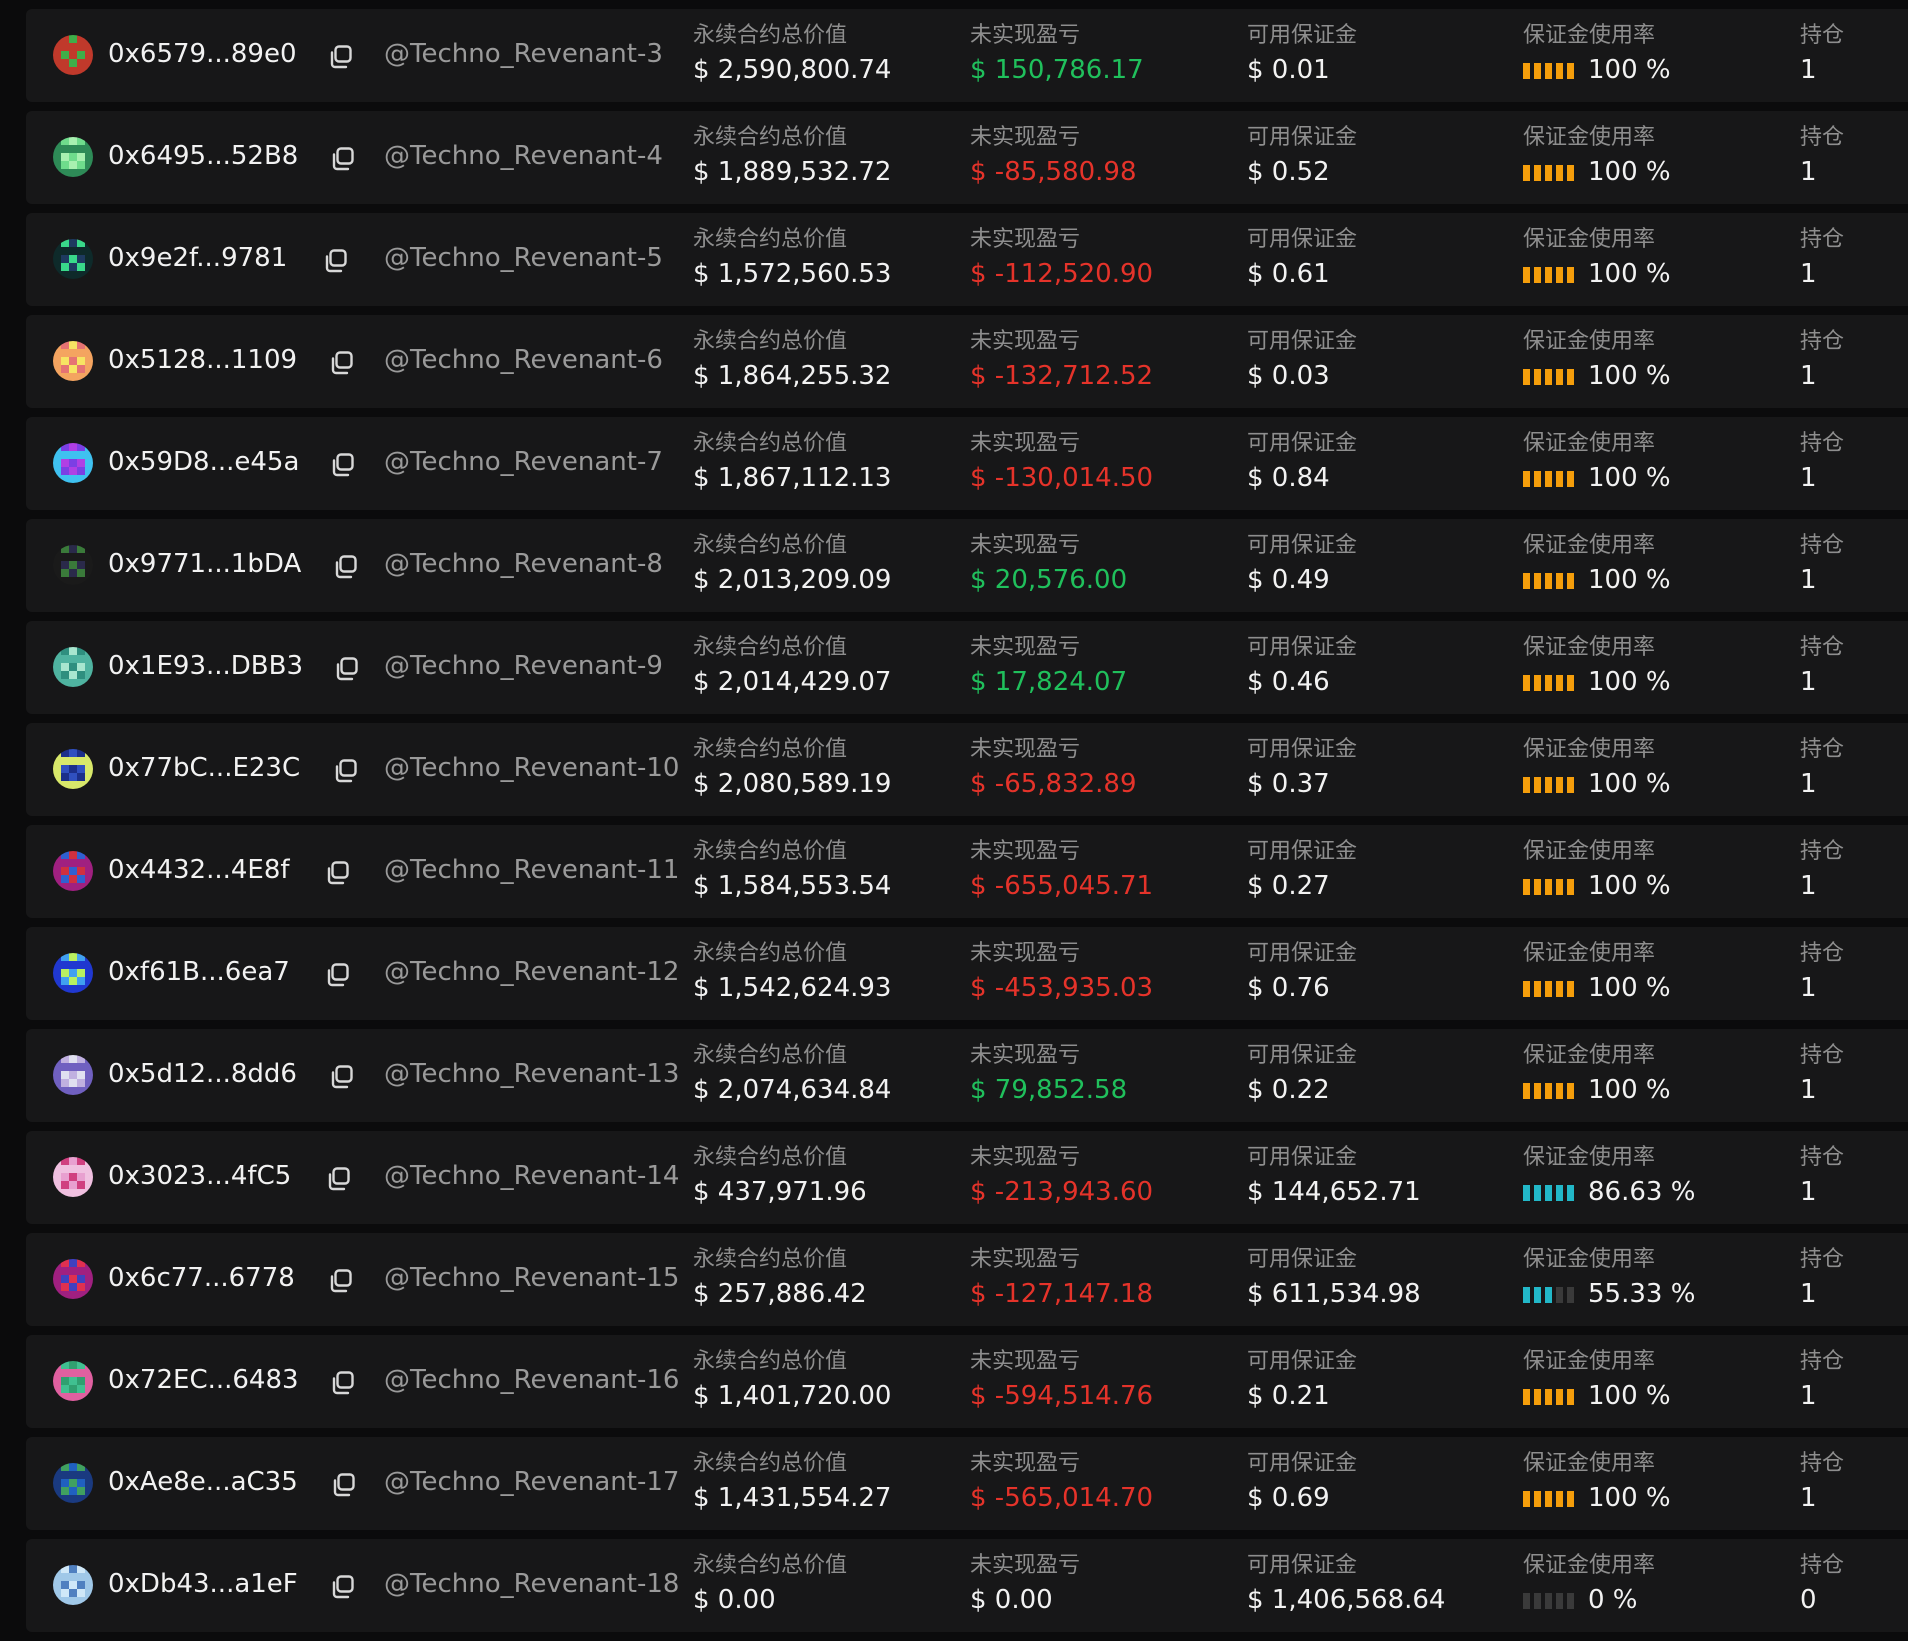  I want to click on unrealized-pnl-cell: 未实现盈亏 $ 17,824.07, so click(1048, 666).